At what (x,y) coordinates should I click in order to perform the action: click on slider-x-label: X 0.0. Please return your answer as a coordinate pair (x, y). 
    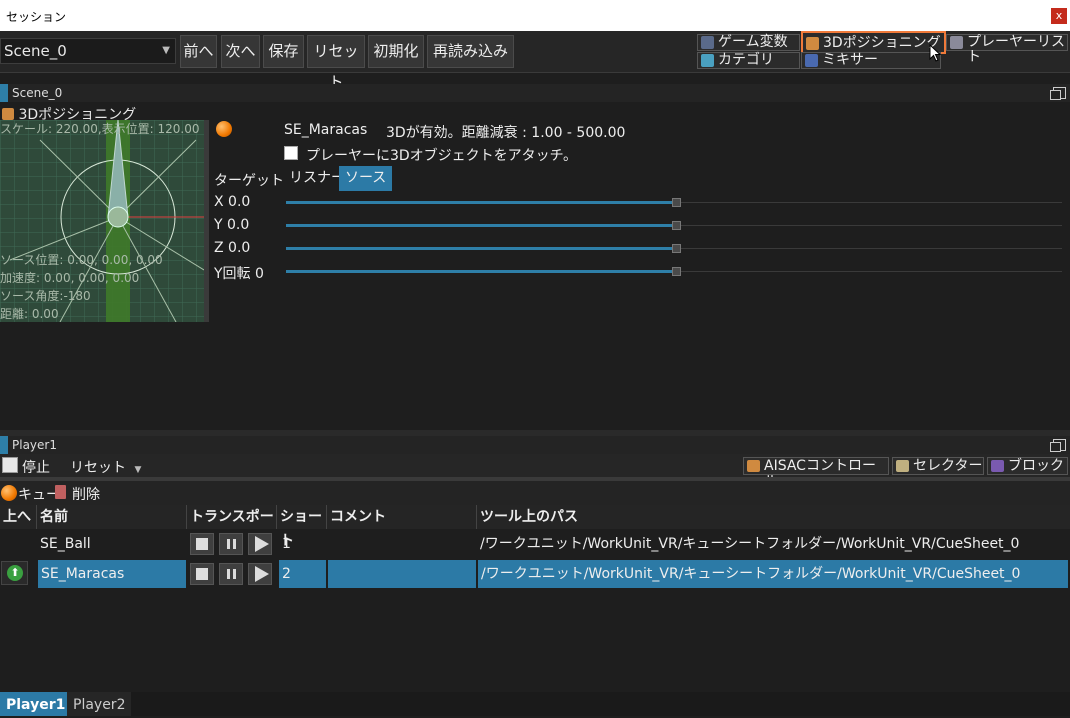
    Looking at the image, I should click on (232, 202).